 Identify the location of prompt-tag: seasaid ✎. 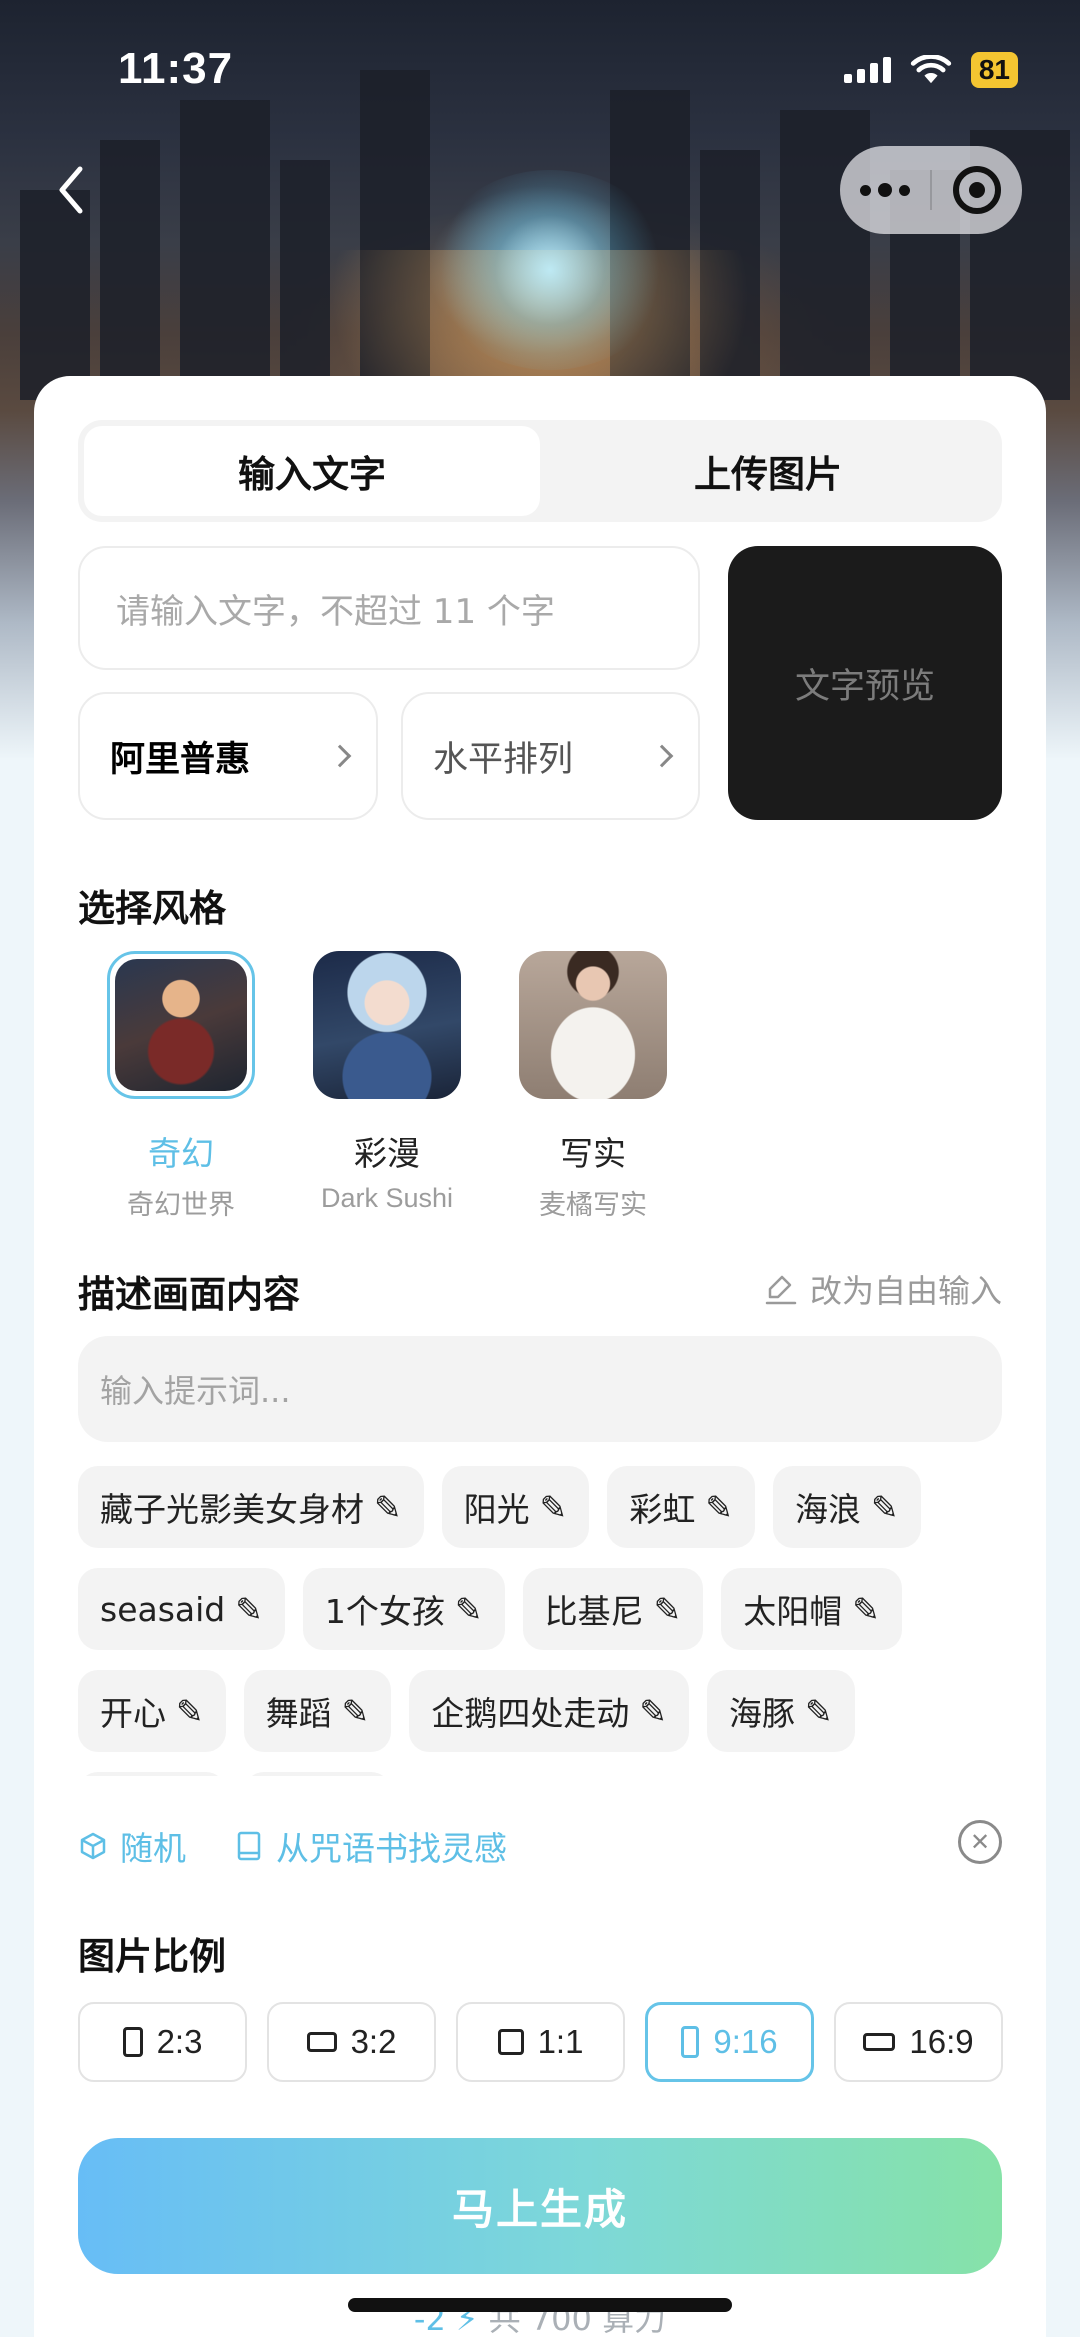
(181, 1609).